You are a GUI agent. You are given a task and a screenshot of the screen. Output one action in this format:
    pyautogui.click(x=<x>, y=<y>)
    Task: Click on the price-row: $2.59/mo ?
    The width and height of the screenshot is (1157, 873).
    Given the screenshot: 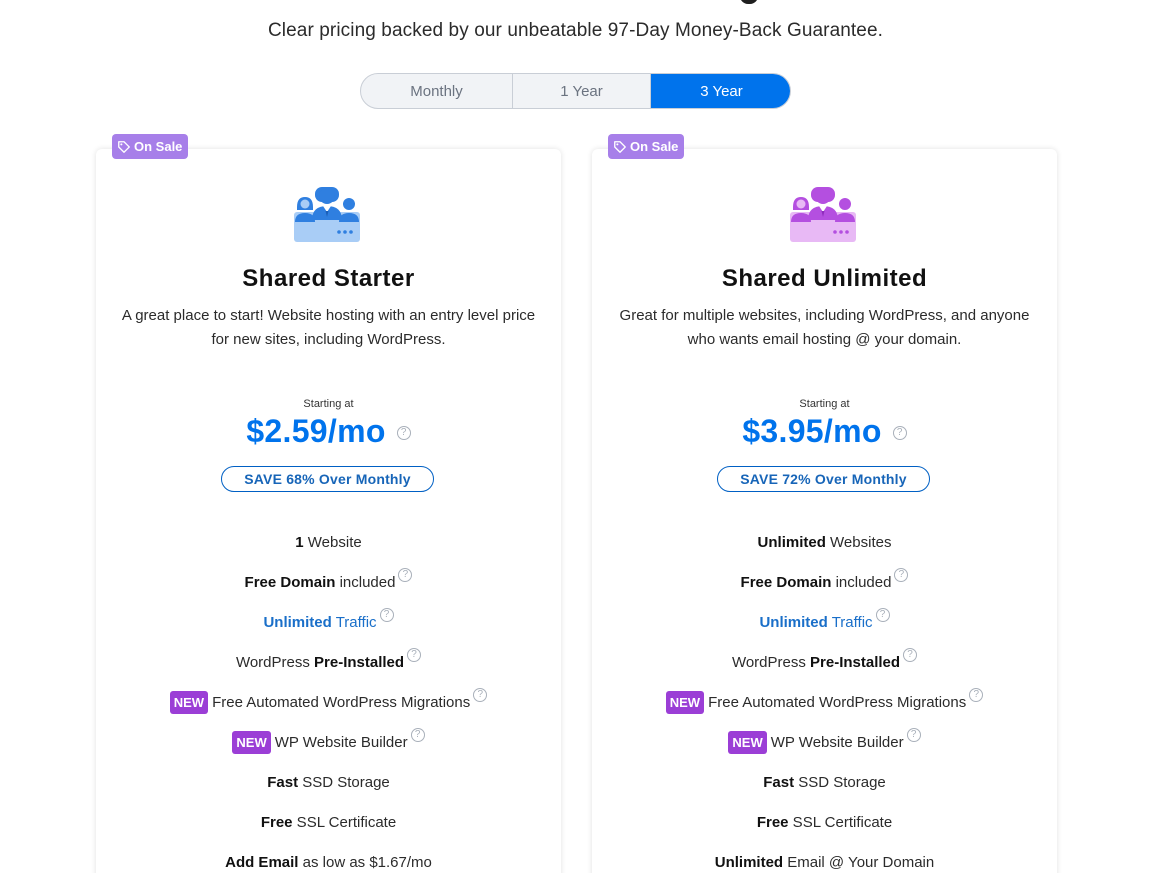 What is the action you would take?
    pyautogui.click(x=328, y=431)
    